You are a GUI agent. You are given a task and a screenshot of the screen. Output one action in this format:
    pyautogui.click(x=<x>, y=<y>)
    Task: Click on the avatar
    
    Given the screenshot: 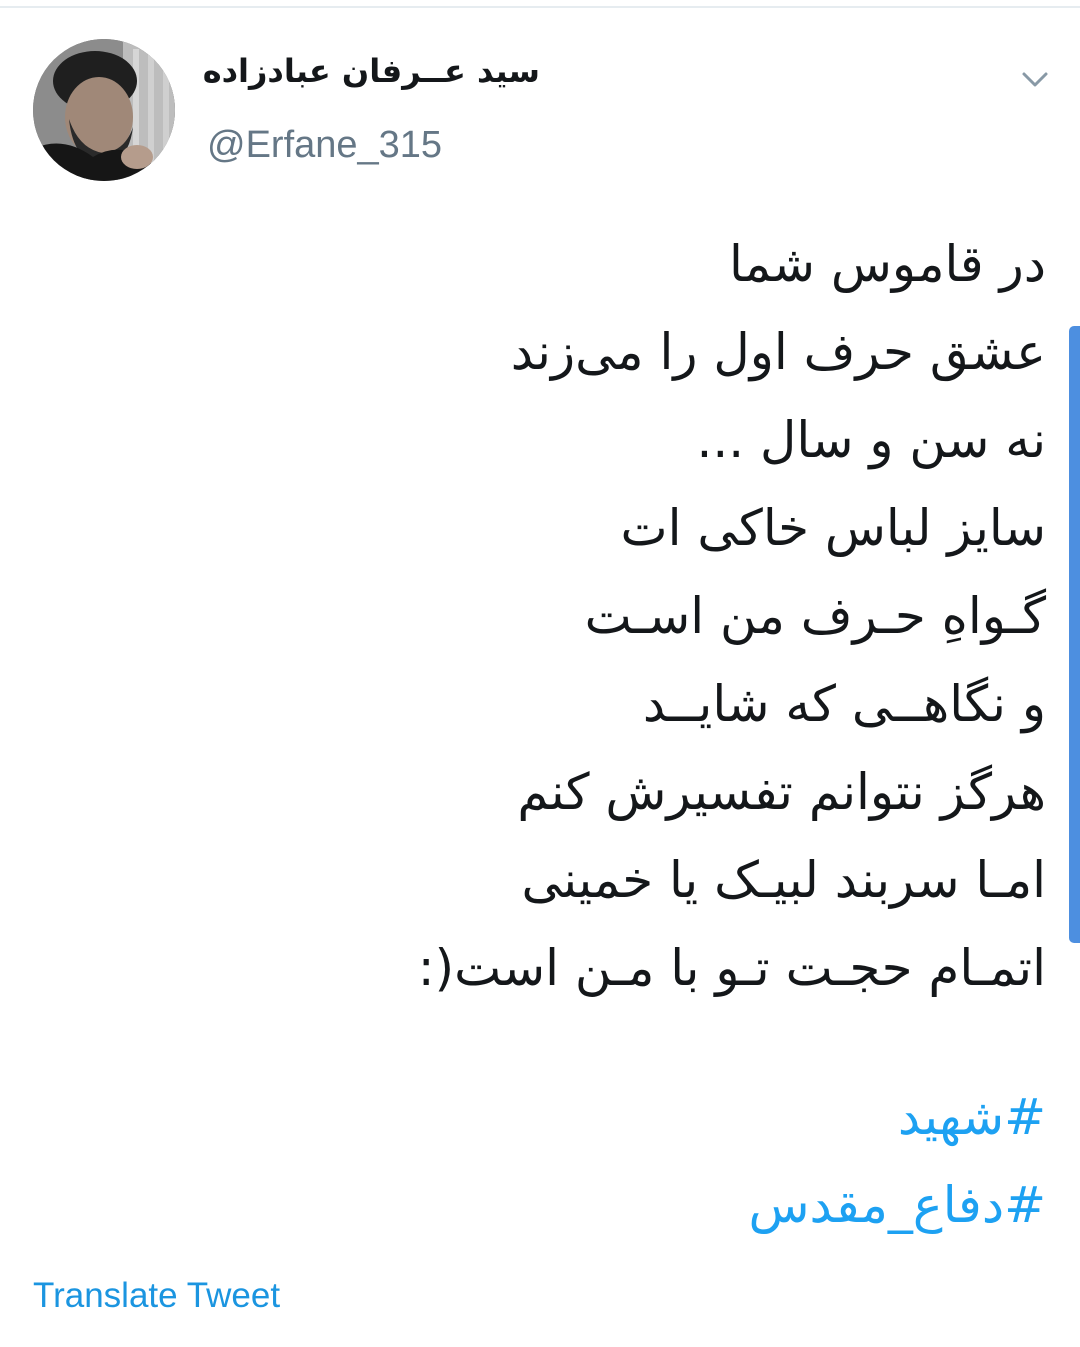 What is the action you would take?
    pyautogui.click(x=104, y=110)
    